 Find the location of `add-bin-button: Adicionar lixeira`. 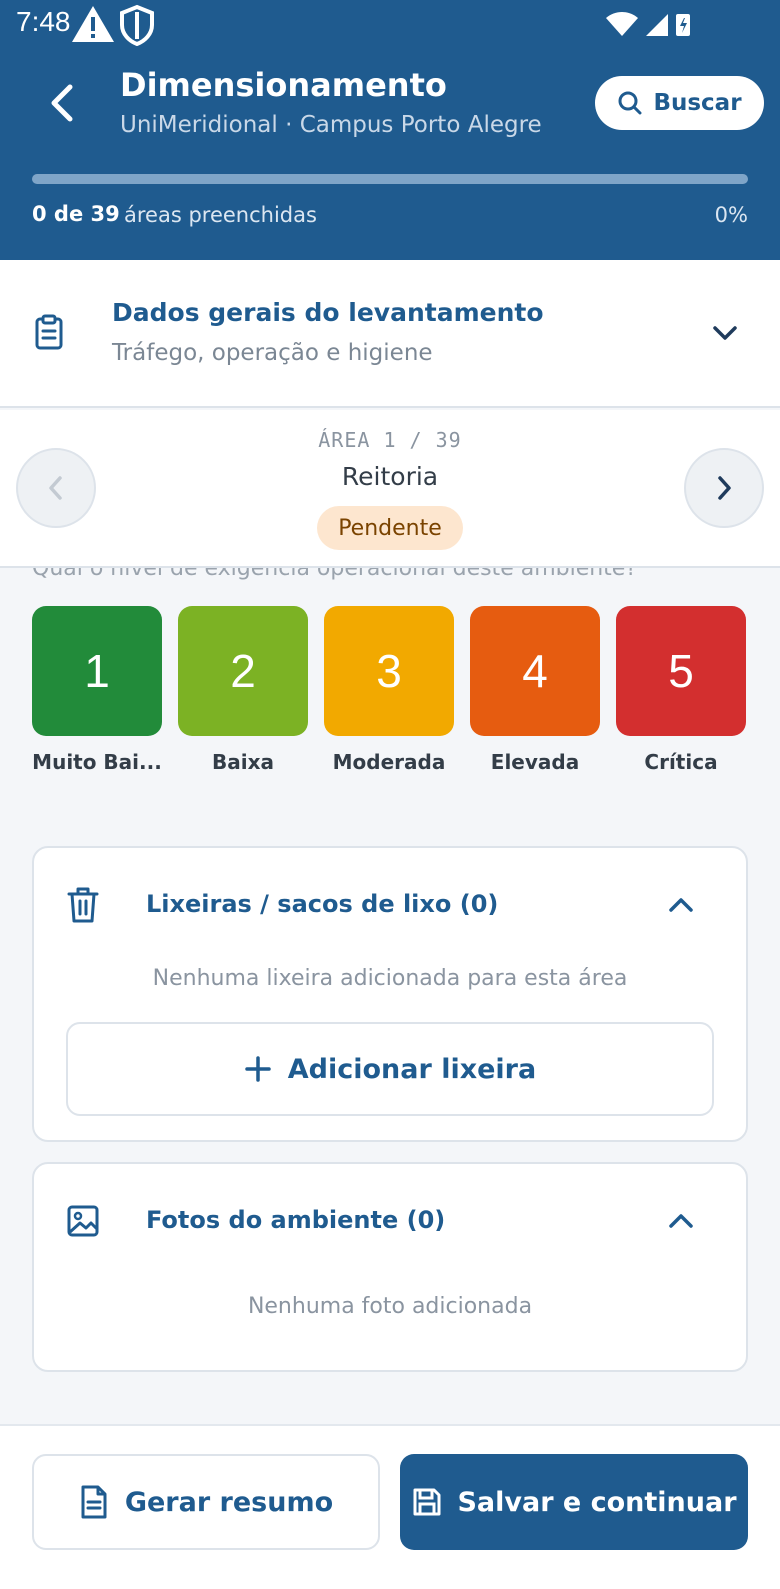

add-bin-button: Adicionar lixeira is located at coordinates (390, 1069).